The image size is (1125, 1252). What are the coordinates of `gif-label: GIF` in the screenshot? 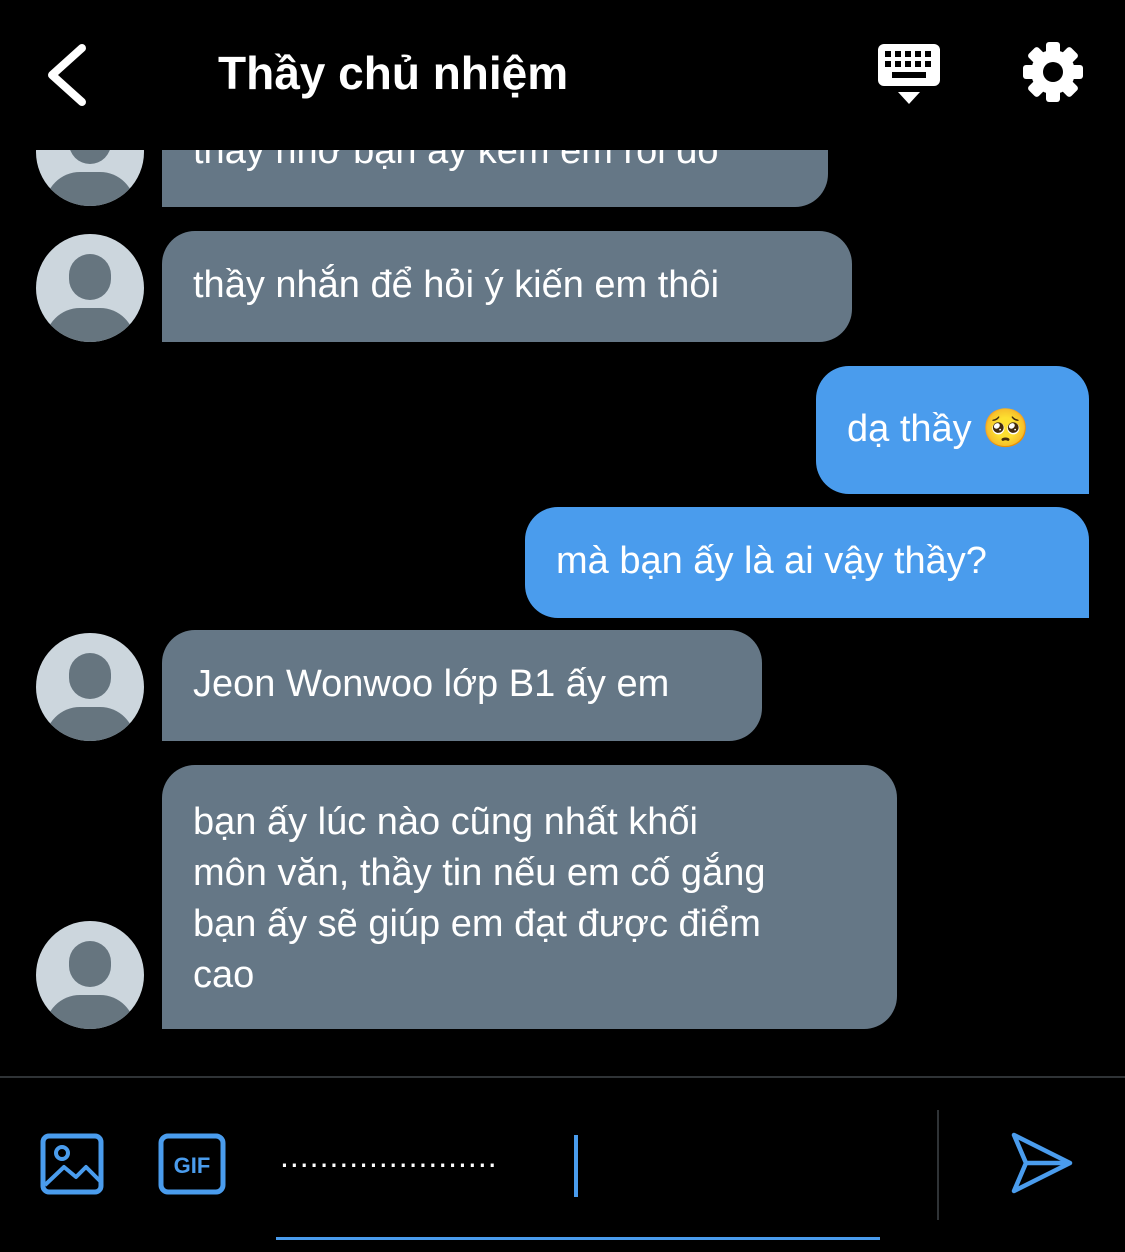 It's located at (192, 1165).